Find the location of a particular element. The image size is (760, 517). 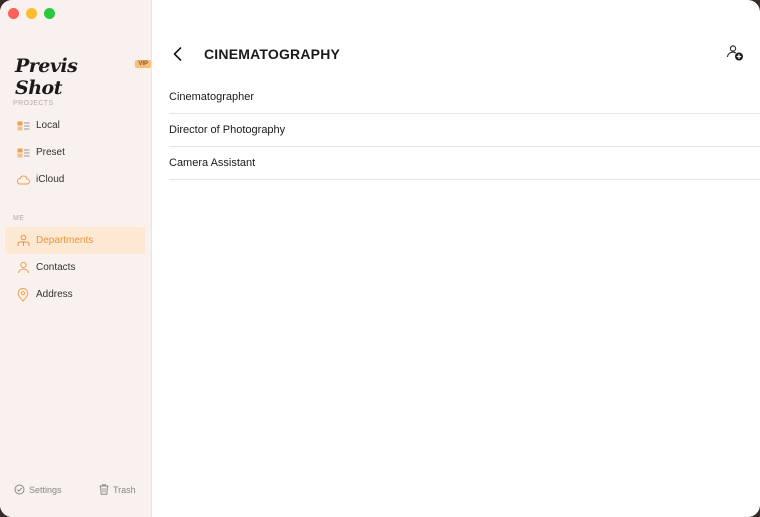

app-logo: Previs Shot VIP is located at coordinates (83, 77).